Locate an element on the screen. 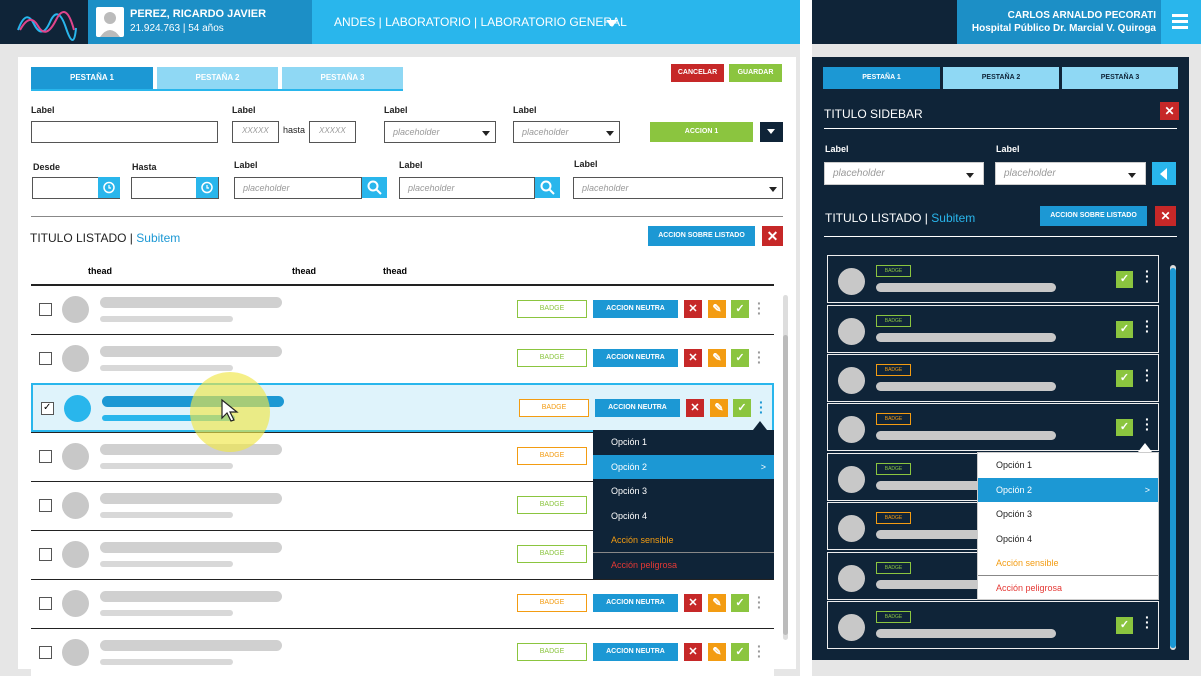 The image size is (1201, 677). accion-listado-button: ACCION SOBRE LISTADO is located at coordinates (701, 236).